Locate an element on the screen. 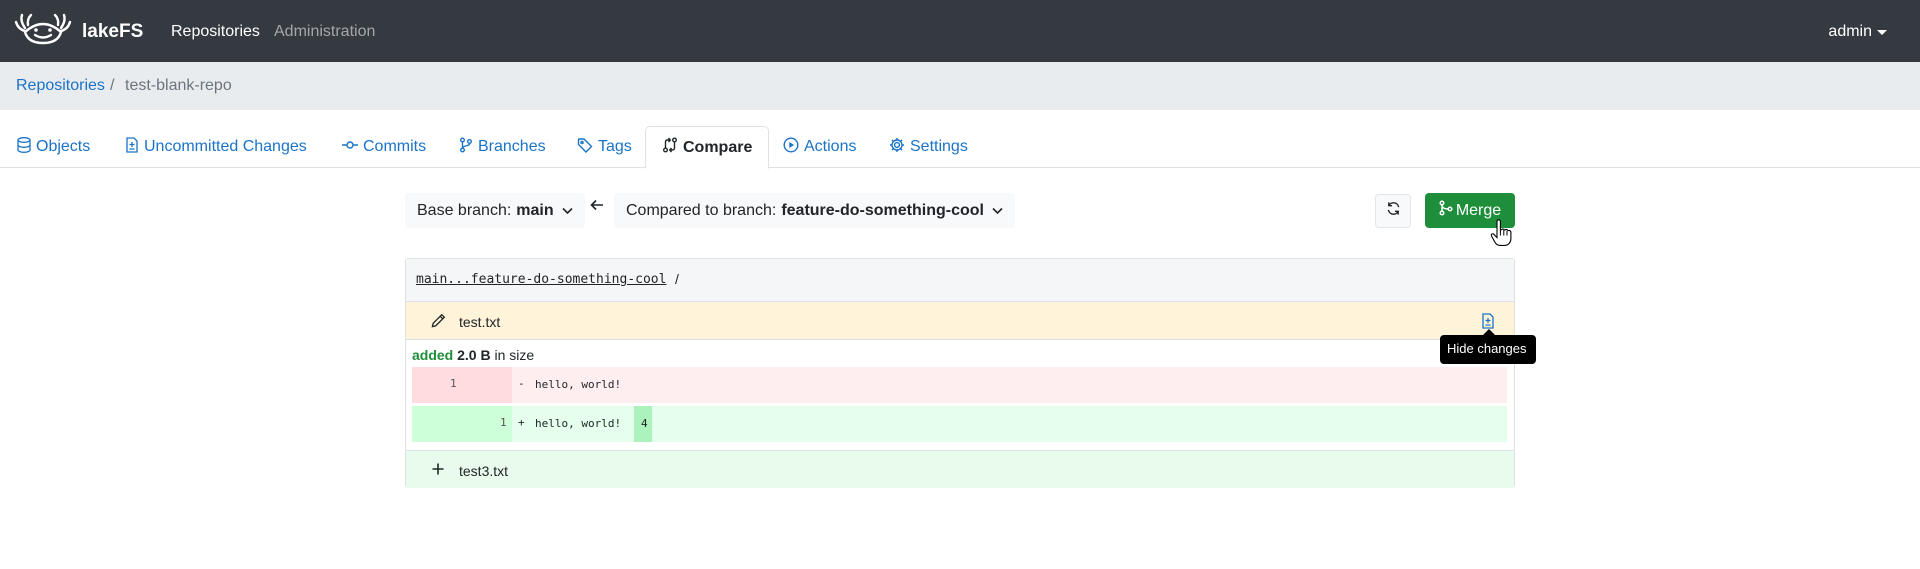 Image resolution: width=1920 pixels, height=569 pixels. refresh-icon is located at coordinates (1393, 211).